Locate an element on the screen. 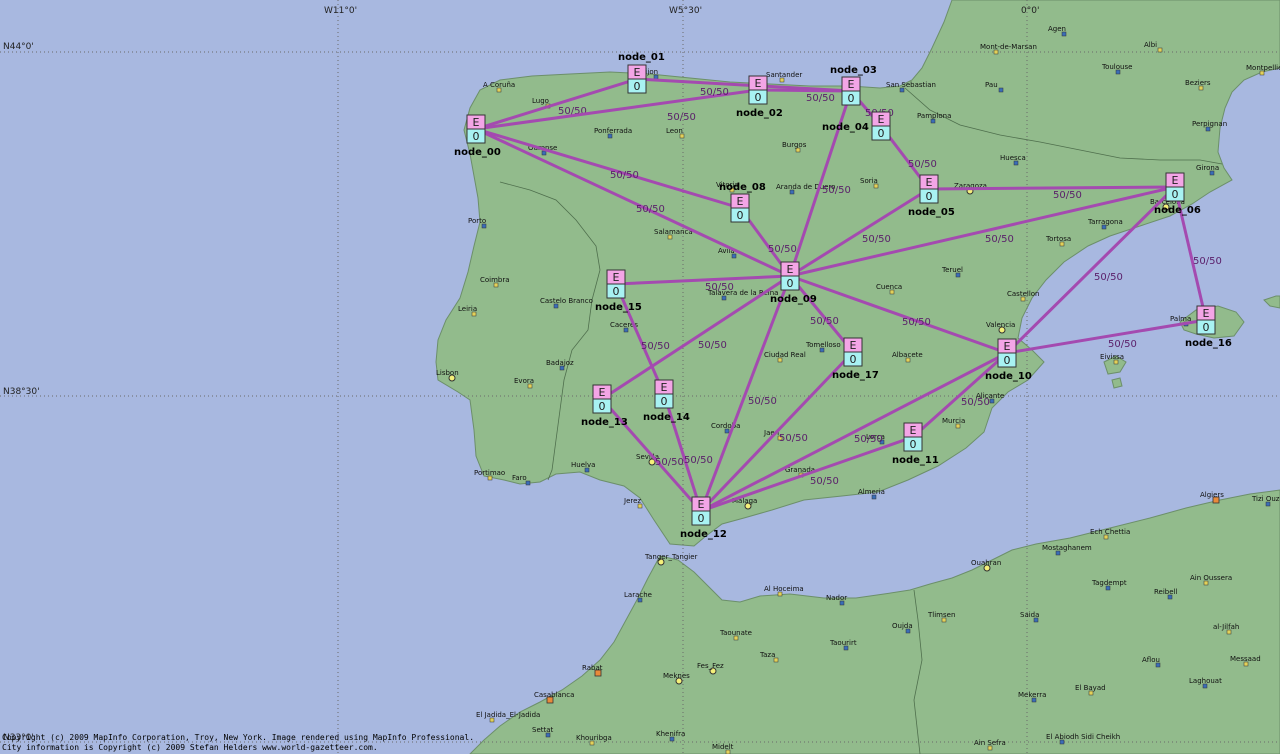  city-label: Montpellier is located at coordinates (1263, 68).